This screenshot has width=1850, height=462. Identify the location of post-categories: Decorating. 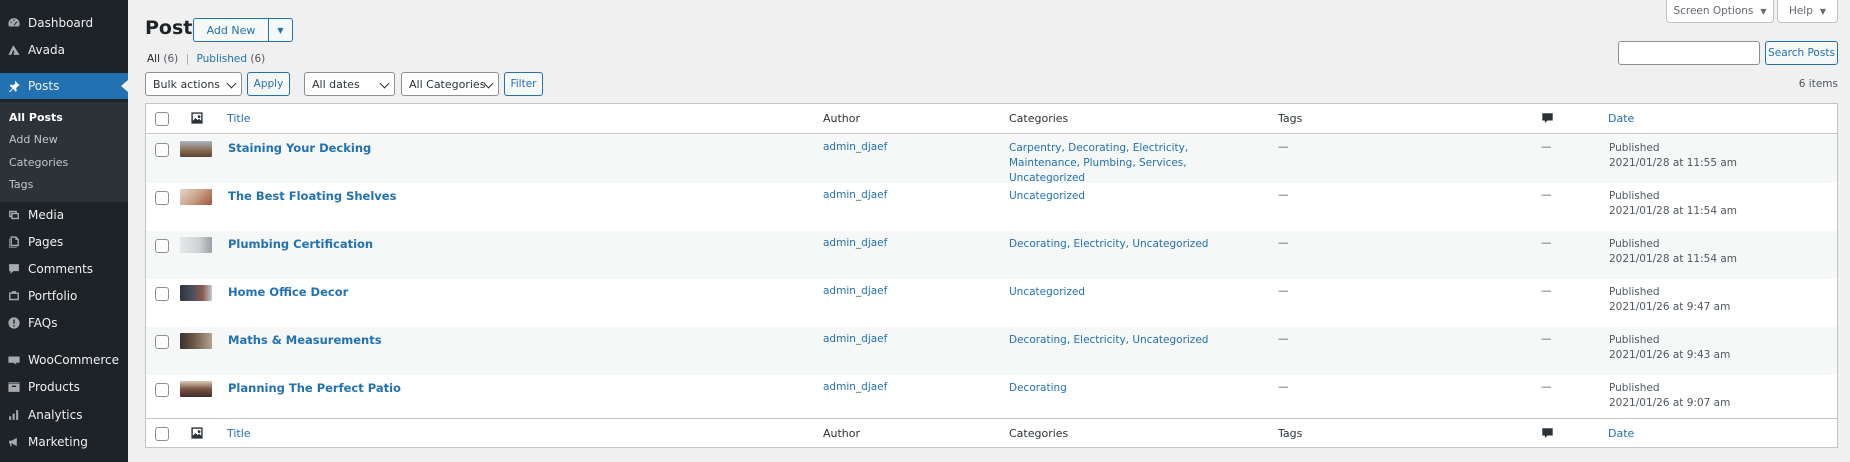
(1124, 388).